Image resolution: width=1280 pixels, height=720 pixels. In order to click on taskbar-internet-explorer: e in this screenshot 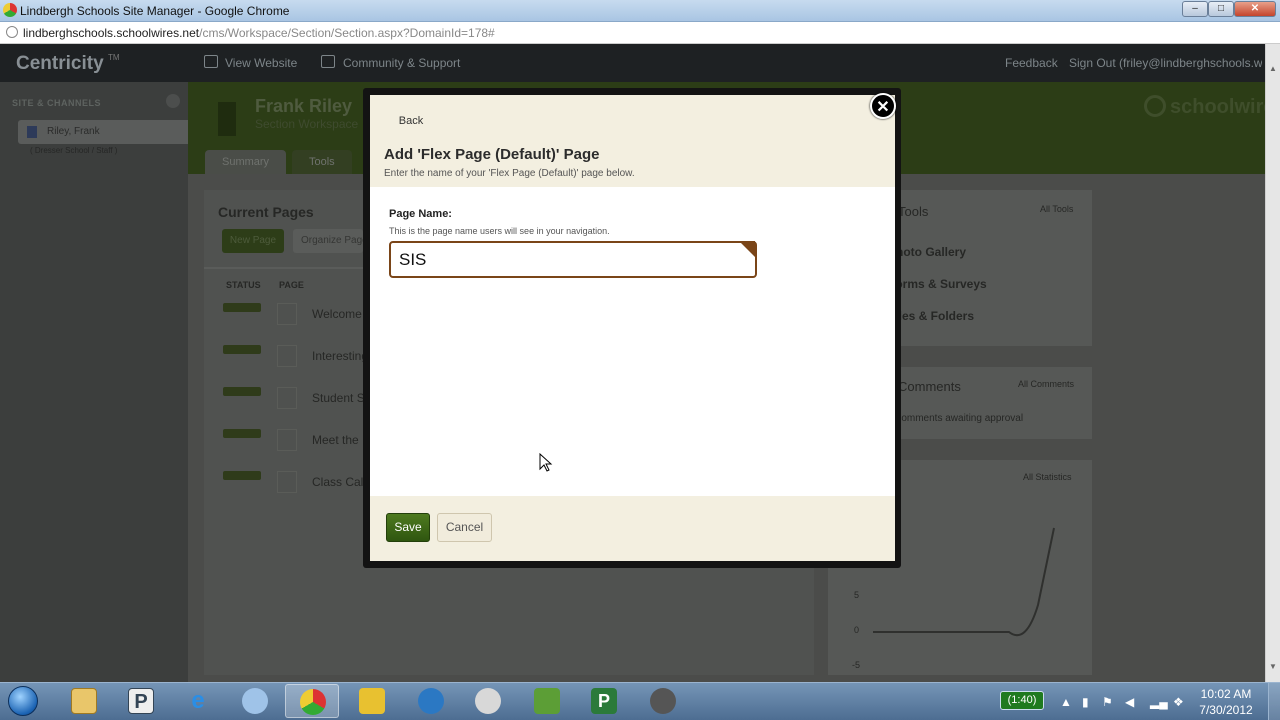, I will do `click(198, 701)`.